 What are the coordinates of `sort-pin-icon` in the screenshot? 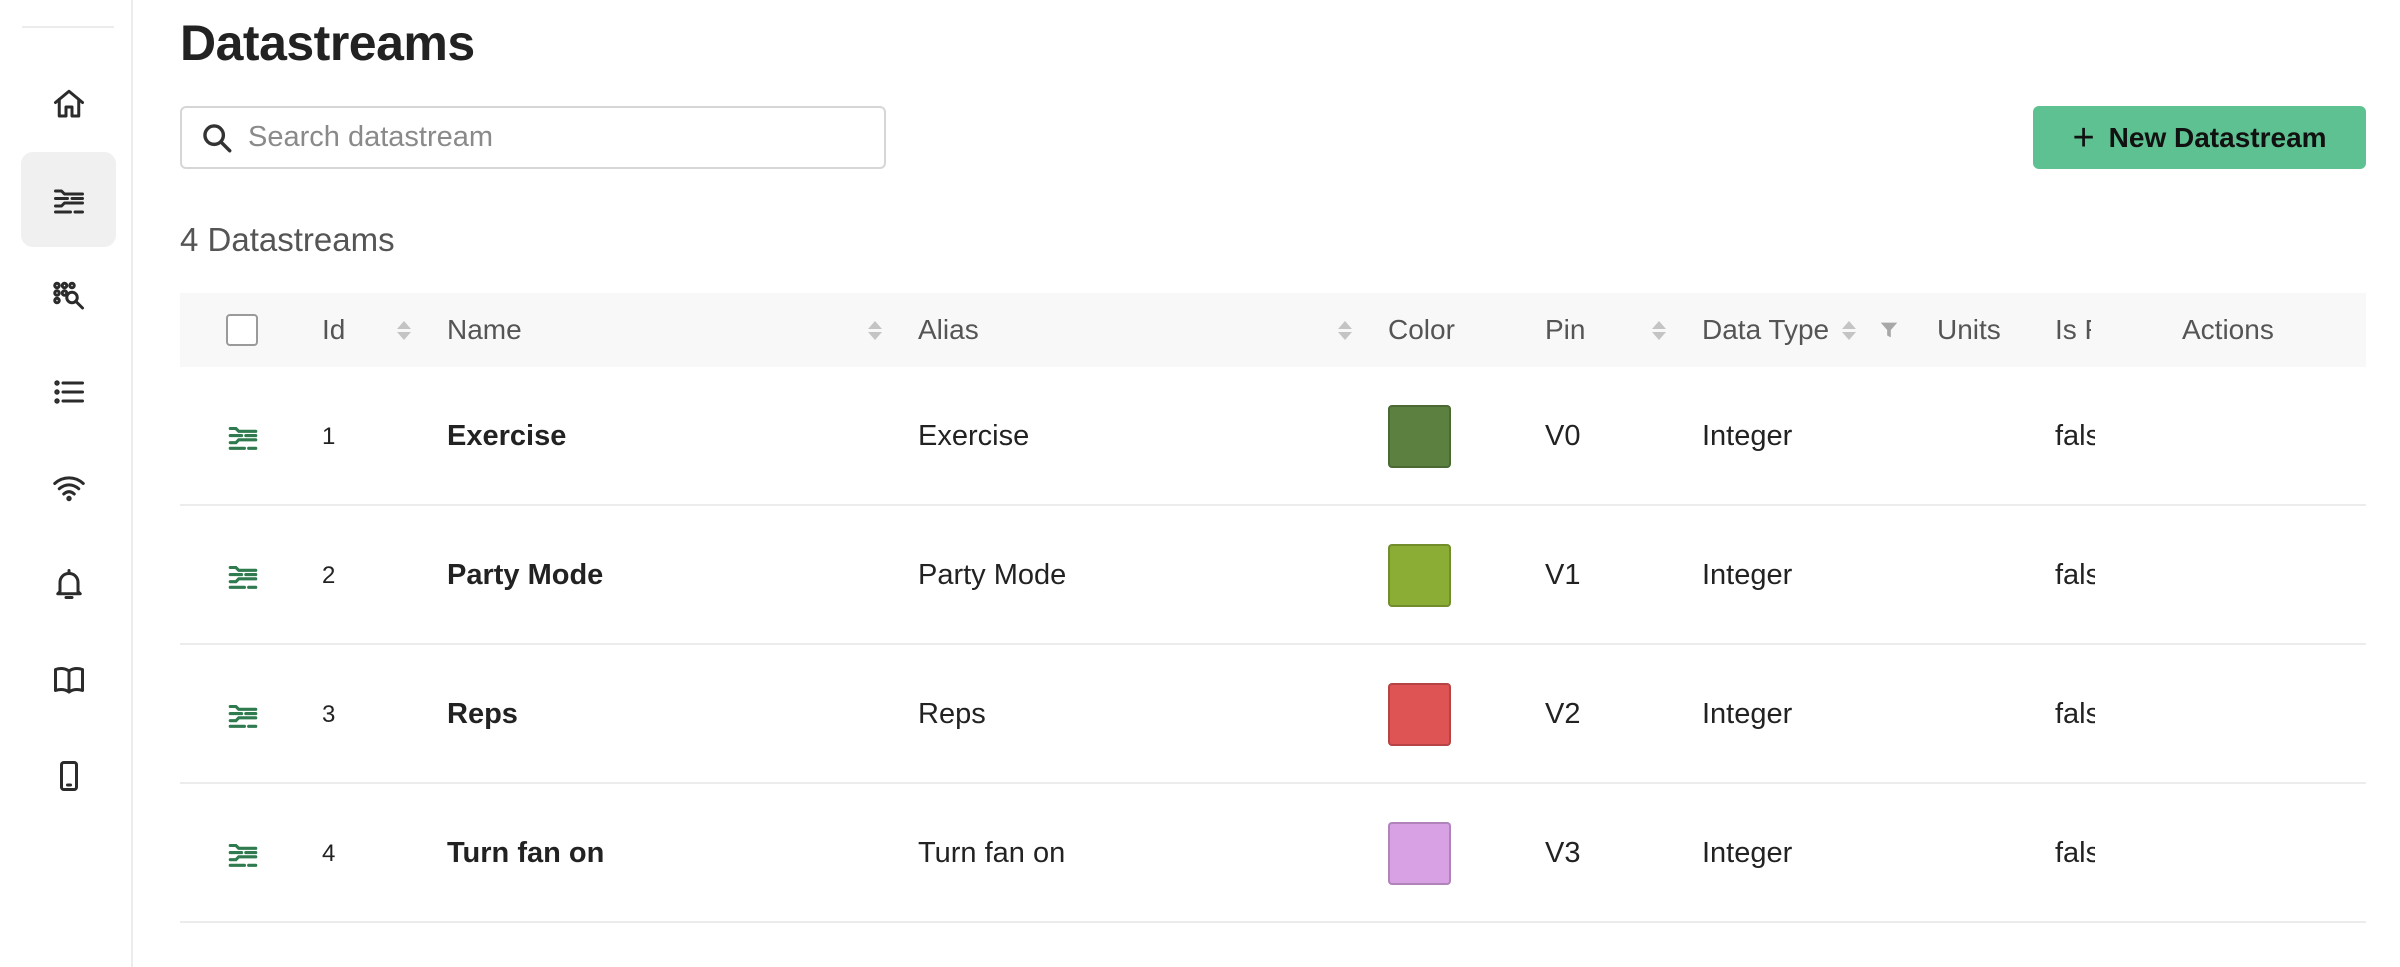 It's located at (1659, 330).